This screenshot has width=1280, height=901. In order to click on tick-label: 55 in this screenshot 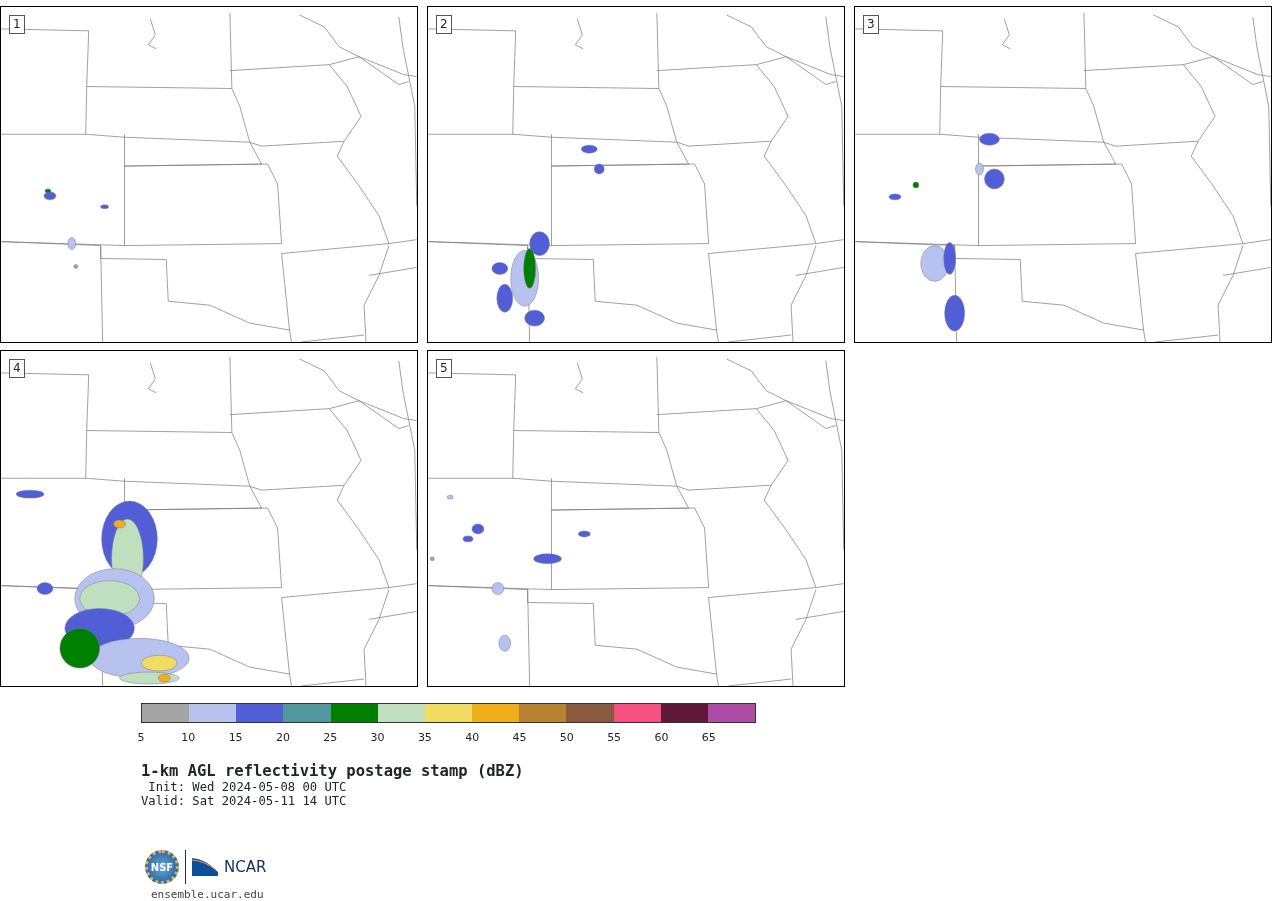, I will do `click(614, 737)`.